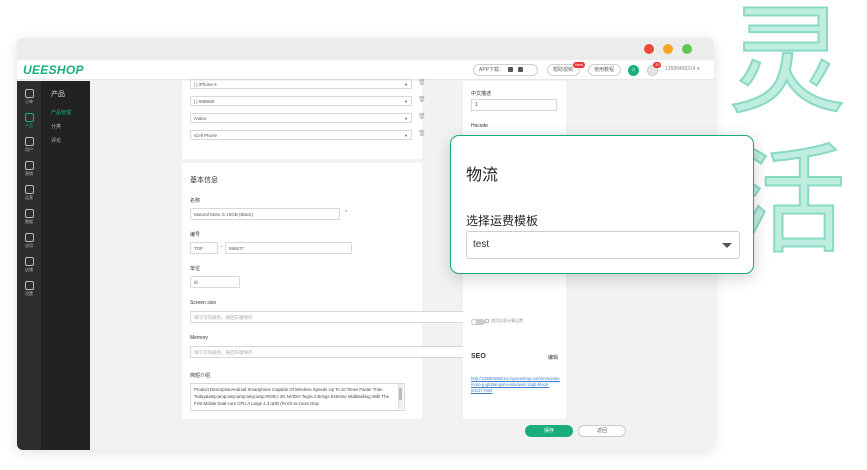 The image size is (867, 470). Describe the element at coordinates (29, 293) in the screenshot. I see `sidebar-item-label: 设置` at that location.